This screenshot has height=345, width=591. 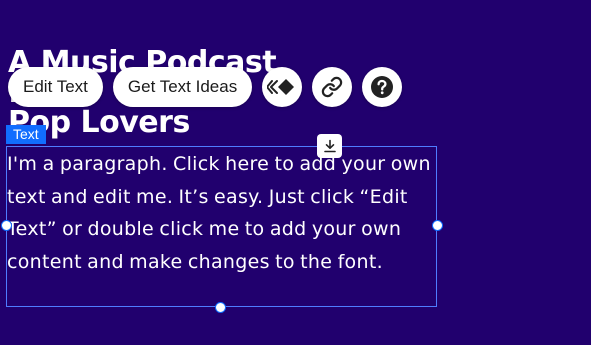 I want to click on edit-text-button: Edit Text, so click(x=55, y=87).